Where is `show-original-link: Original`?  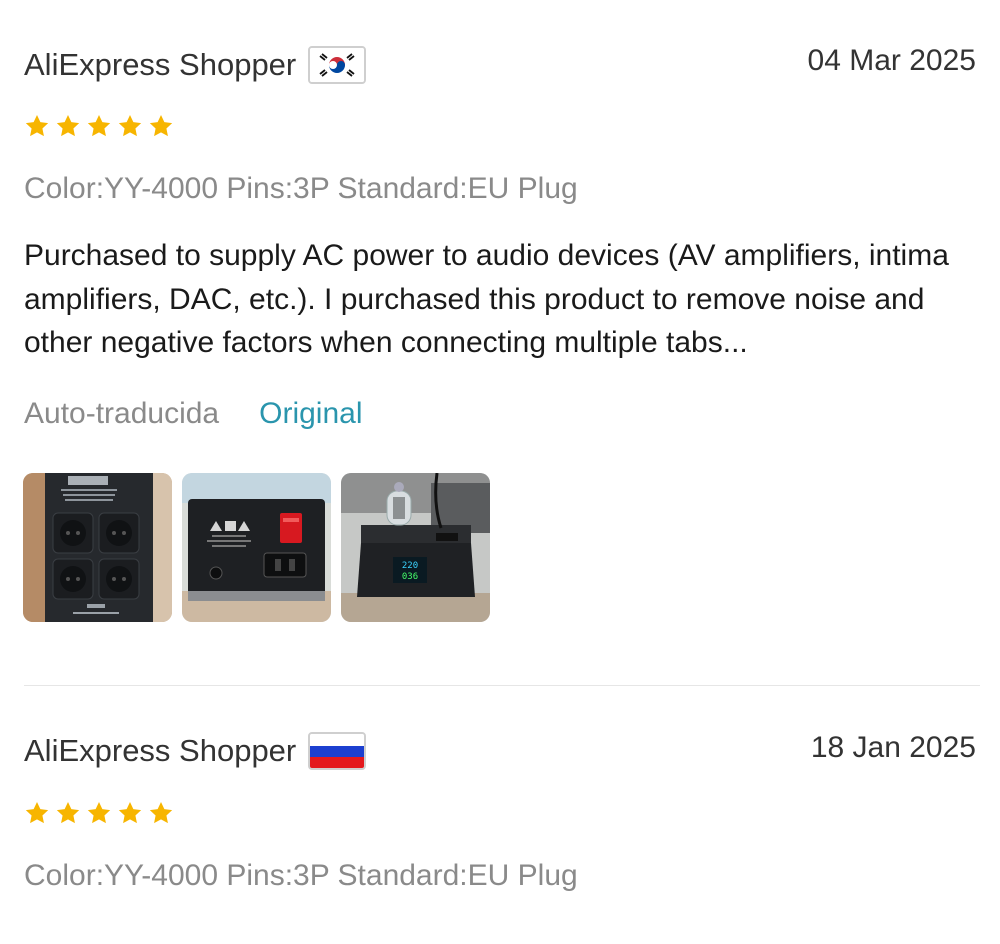 show-original-link: Original is located at coordinates (310, 414).